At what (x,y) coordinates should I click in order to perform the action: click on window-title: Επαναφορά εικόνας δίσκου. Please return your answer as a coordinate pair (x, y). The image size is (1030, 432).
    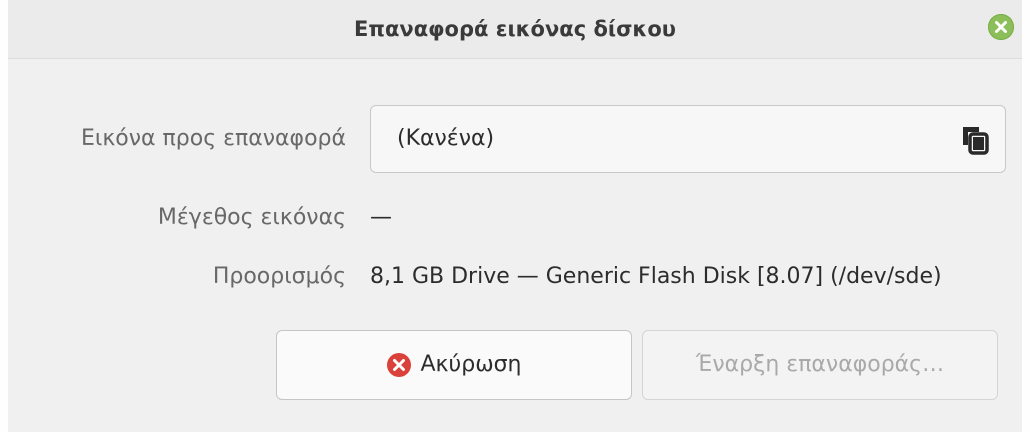
    Looking at the image, I should click on (515, 29).